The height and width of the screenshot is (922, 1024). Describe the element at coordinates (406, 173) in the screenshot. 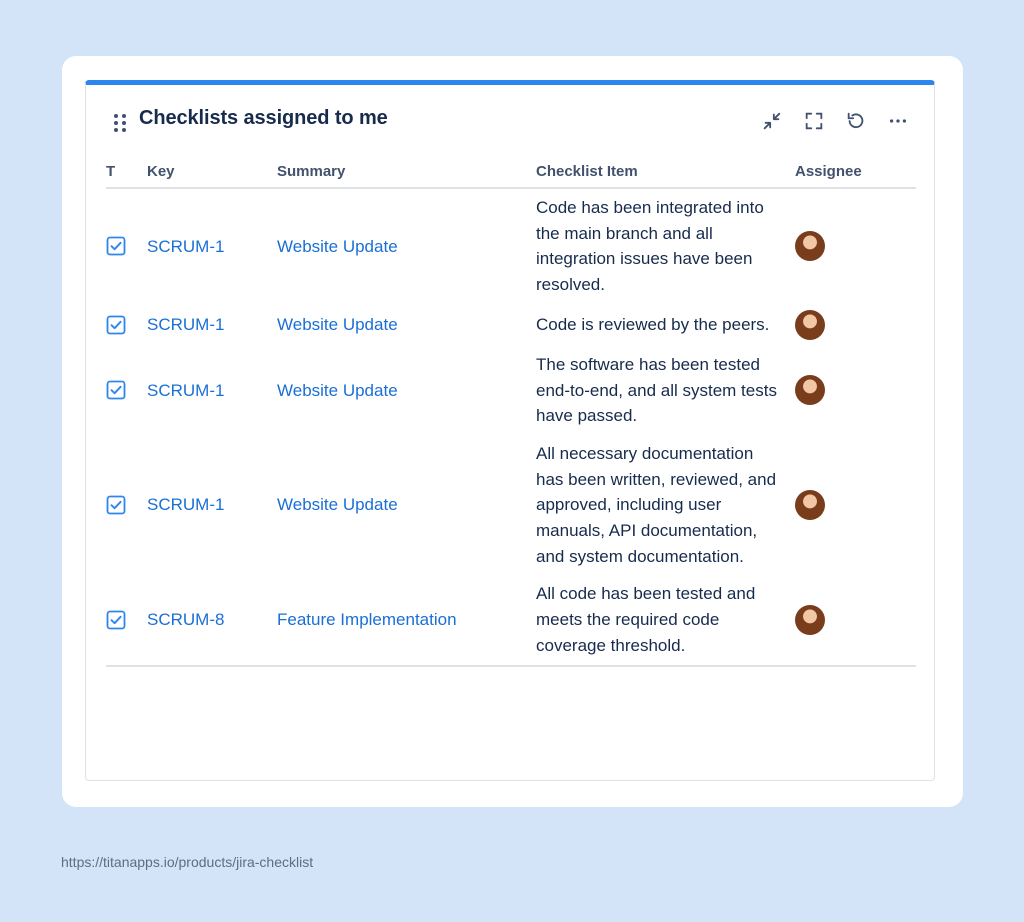

I see `column-header-summary: Summary` at that location.